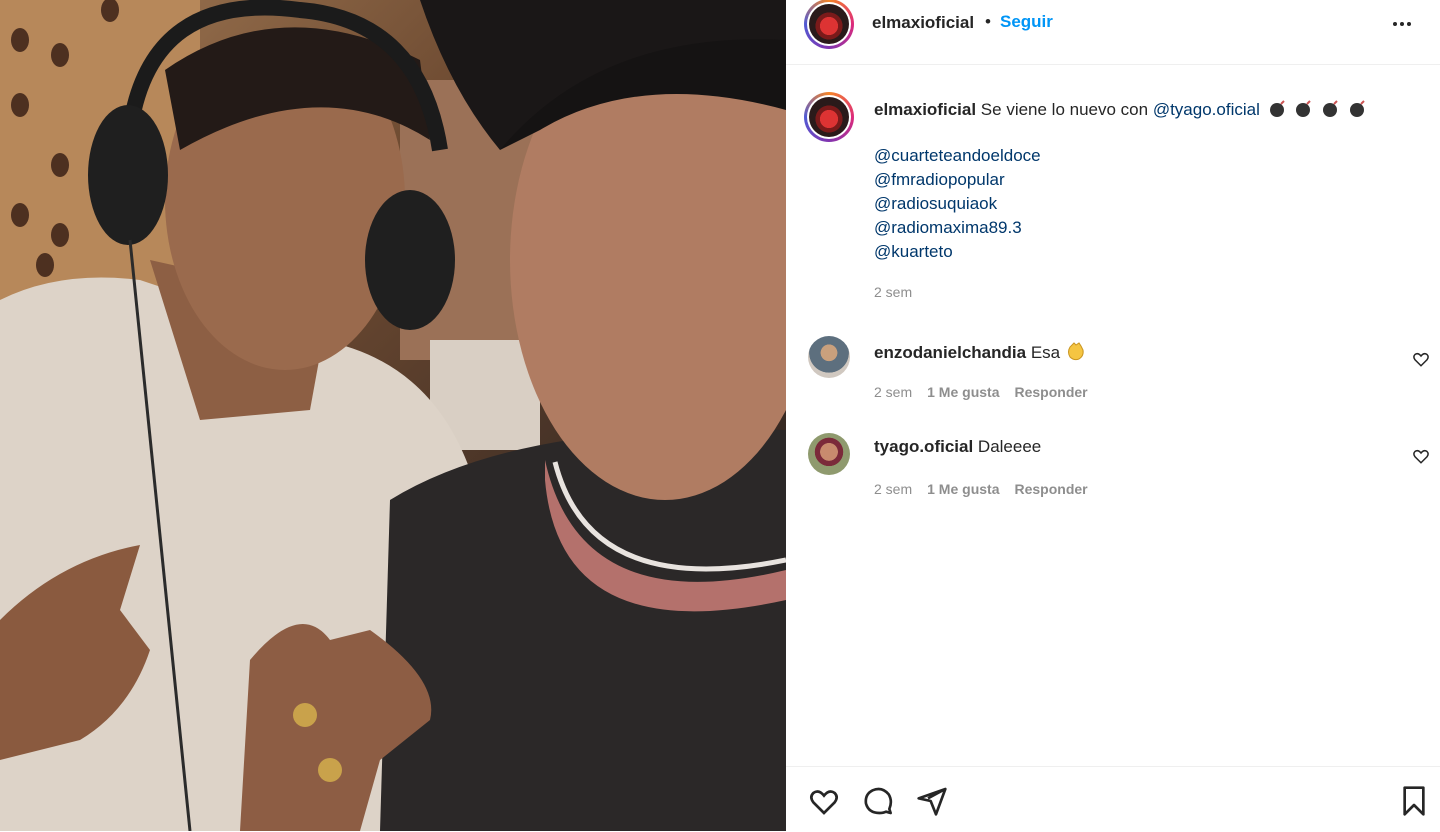  Describe the element at coordinates (932, 801) in the screenshot. I see `send-icon` at that location.